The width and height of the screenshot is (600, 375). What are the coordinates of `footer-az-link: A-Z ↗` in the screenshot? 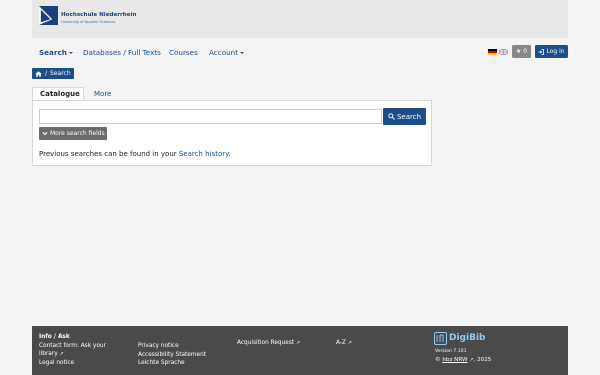 It's located at (344, 343).